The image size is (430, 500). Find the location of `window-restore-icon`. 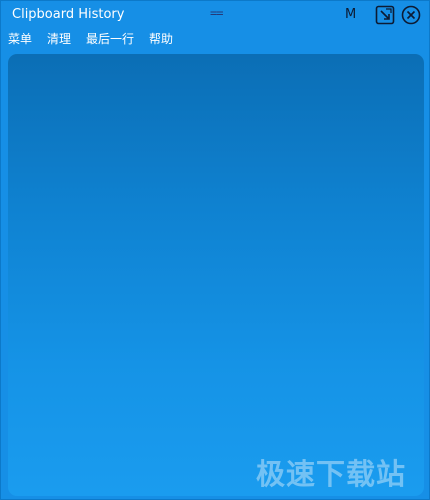

window-restore-icon is located at coordinates (385, 15).